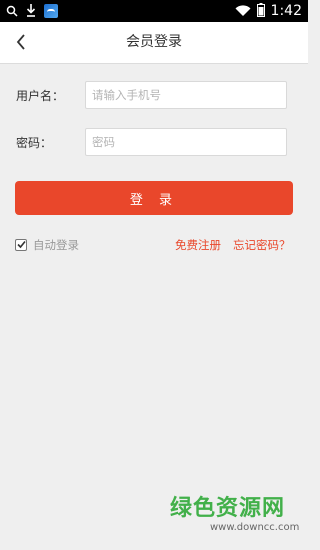 This screenshot has height=550, width=320. I want to click on username-input, so click(186, 95).